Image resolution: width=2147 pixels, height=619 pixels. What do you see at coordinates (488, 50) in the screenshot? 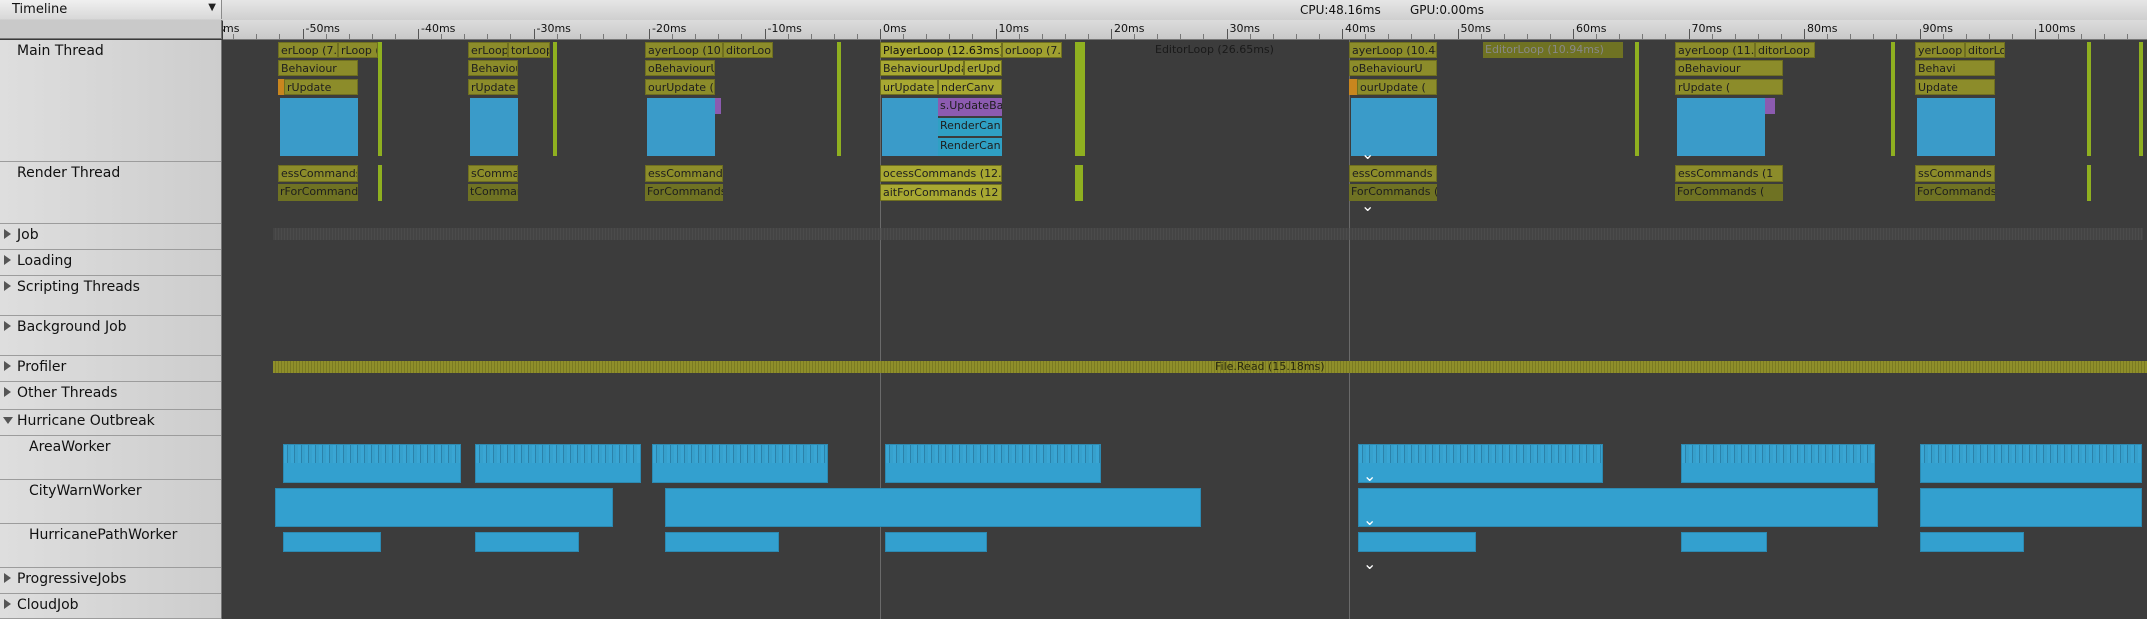
I see `player-loop-block: erLoop (7.10` at bounding box center [488, 50].